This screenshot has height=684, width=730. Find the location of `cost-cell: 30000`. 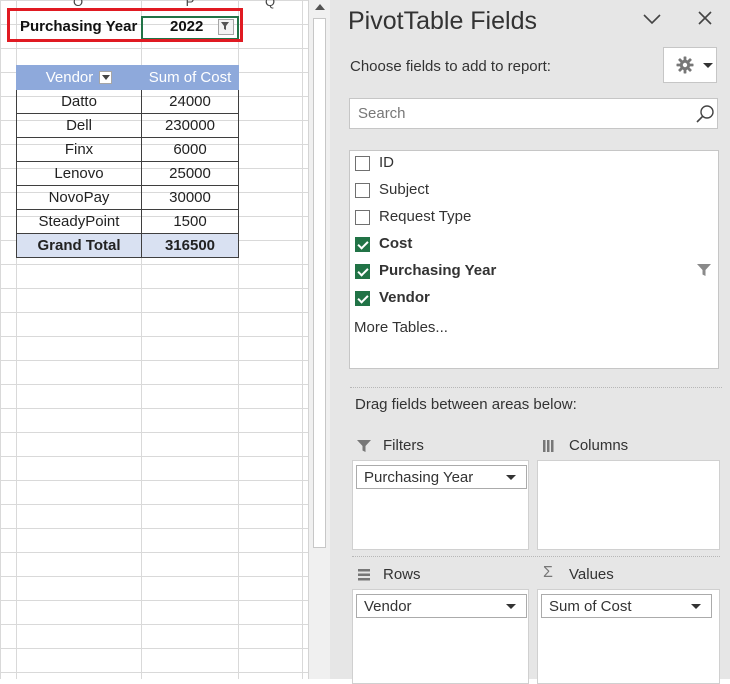

cost-cell: 30000 is located at coordinates (190, 197).